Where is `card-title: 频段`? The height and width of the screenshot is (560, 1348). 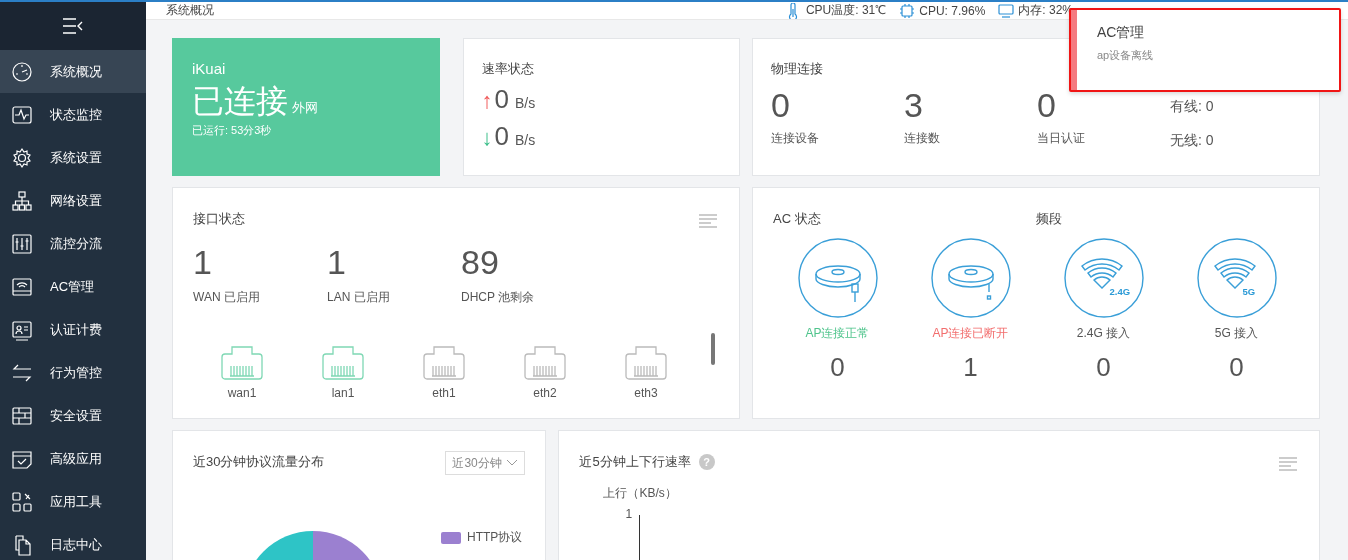
card-title: 频段 is located at coordinates (1049, 219).